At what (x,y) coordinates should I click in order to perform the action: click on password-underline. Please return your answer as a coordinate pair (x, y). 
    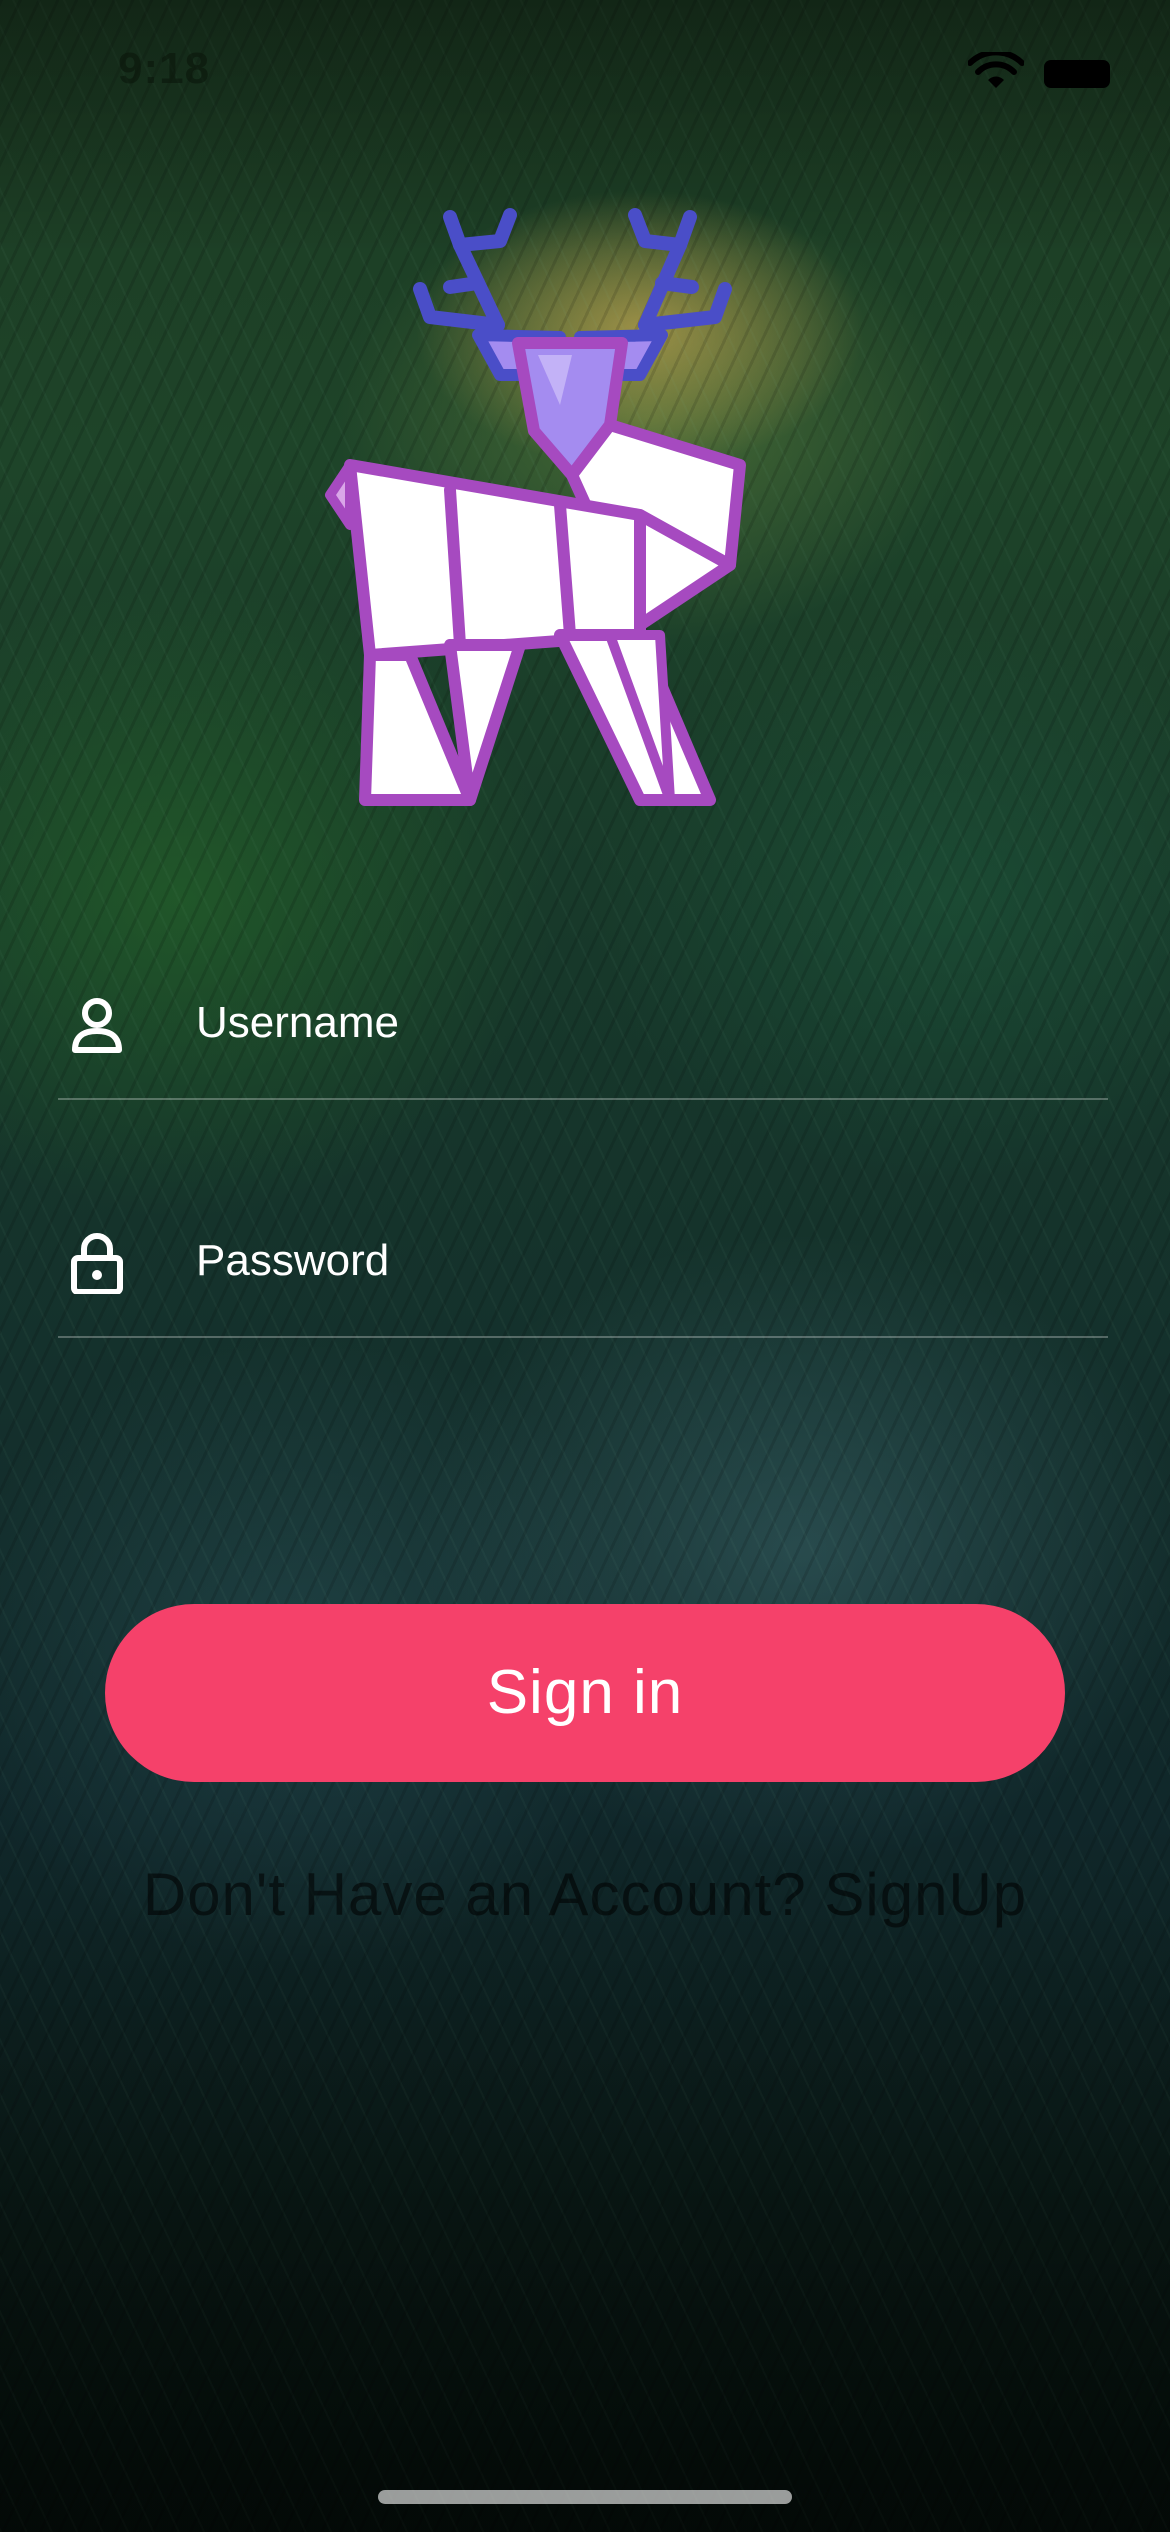
    Looking at the image, I should click on (583, 1337).